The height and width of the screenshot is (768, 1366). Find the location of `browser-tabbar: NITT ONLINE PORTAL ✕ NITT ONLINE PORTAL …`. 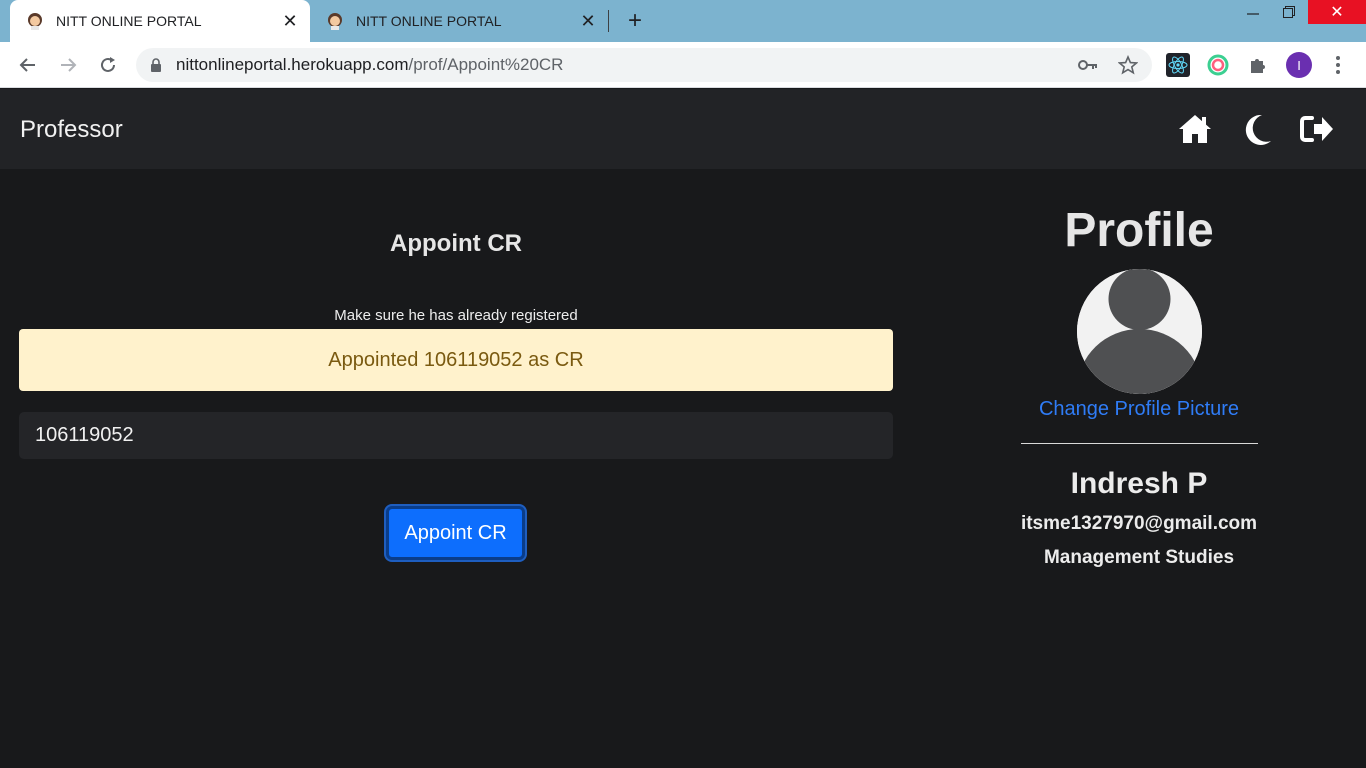

browser-tabbar: NITT ONLINE PORTAL ✕ NITT ONLINE PORTAL … is located at coordinates (683, 21).